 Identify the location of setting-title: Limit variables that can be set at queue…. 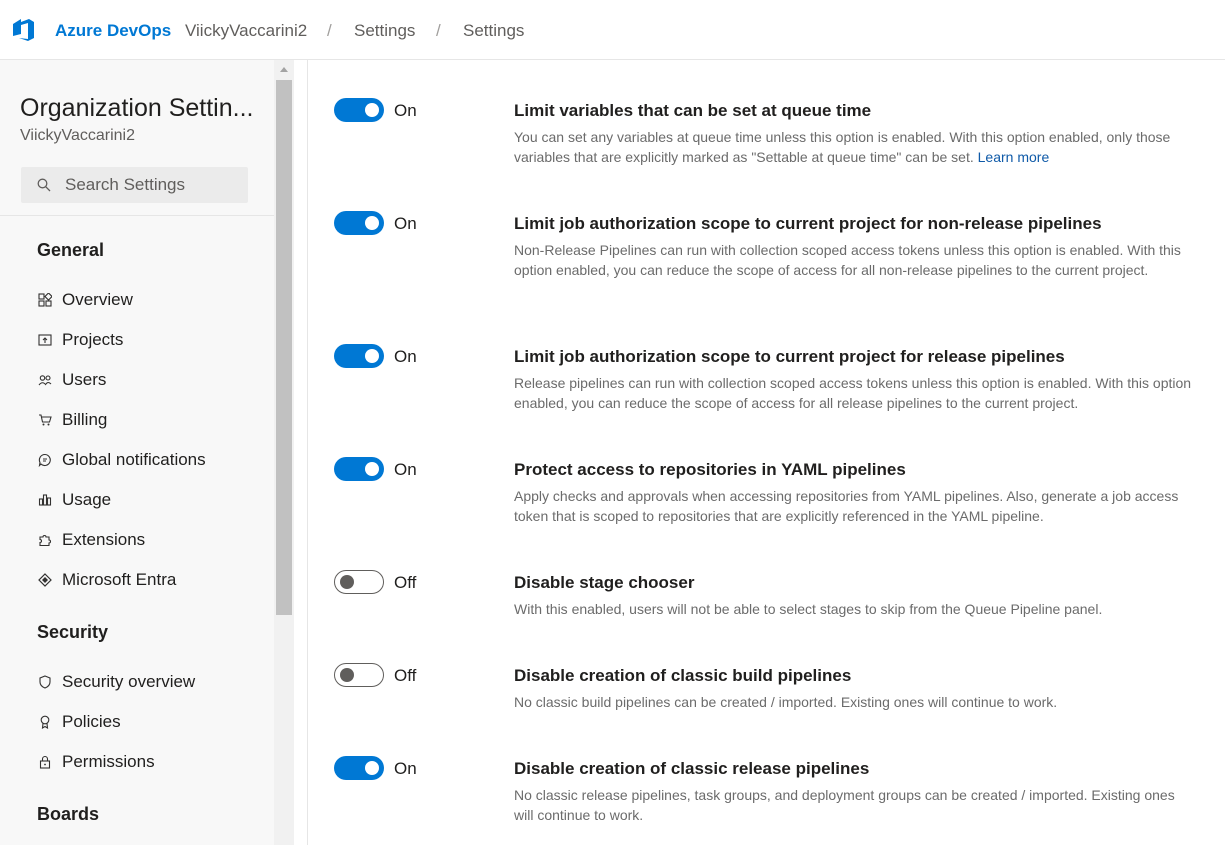
(693, 110).